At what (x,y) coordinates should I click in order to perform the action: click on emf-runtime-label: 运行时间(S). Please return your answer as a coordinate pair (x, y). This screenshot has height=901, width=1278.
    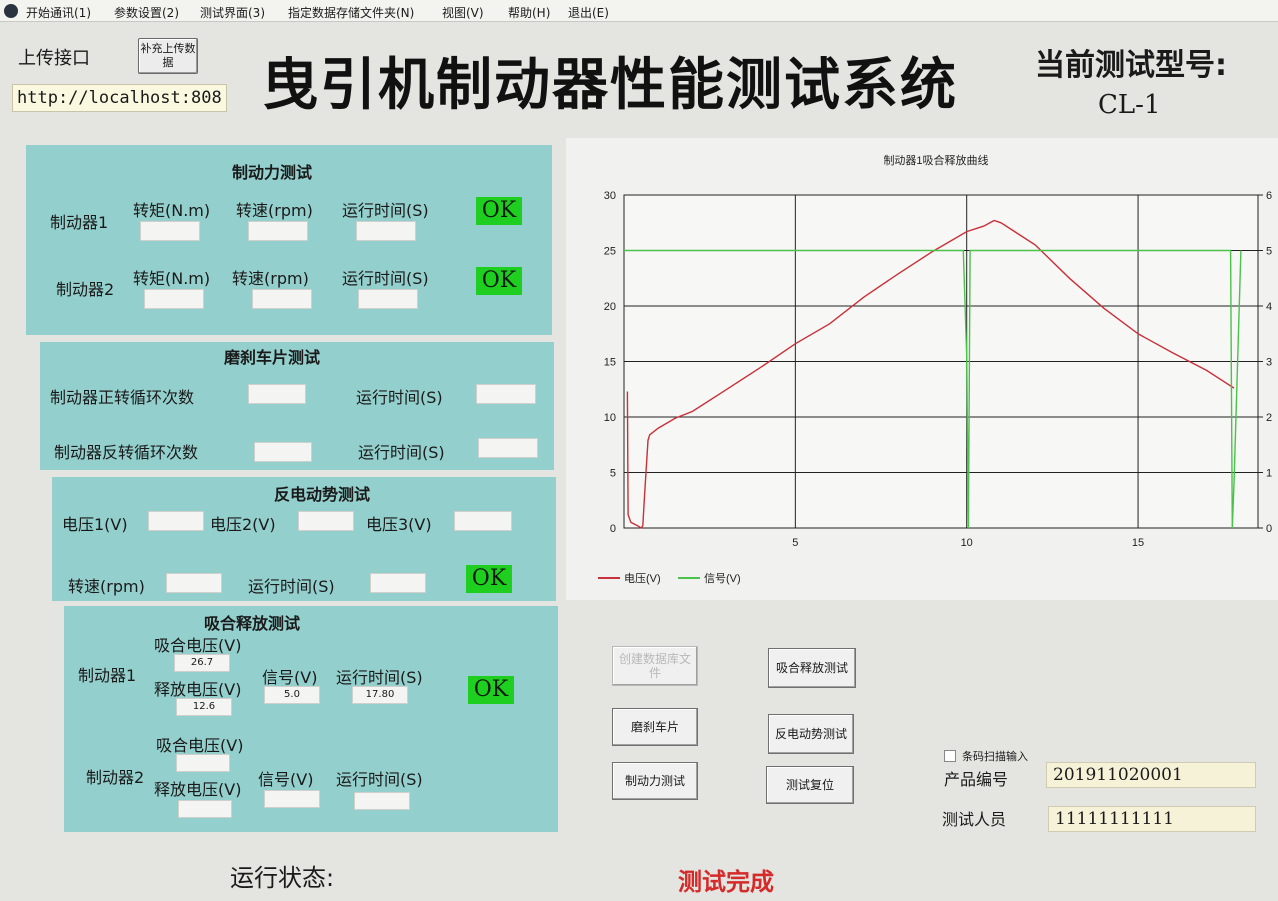
    Looking at the image, I should click on (291, 586).